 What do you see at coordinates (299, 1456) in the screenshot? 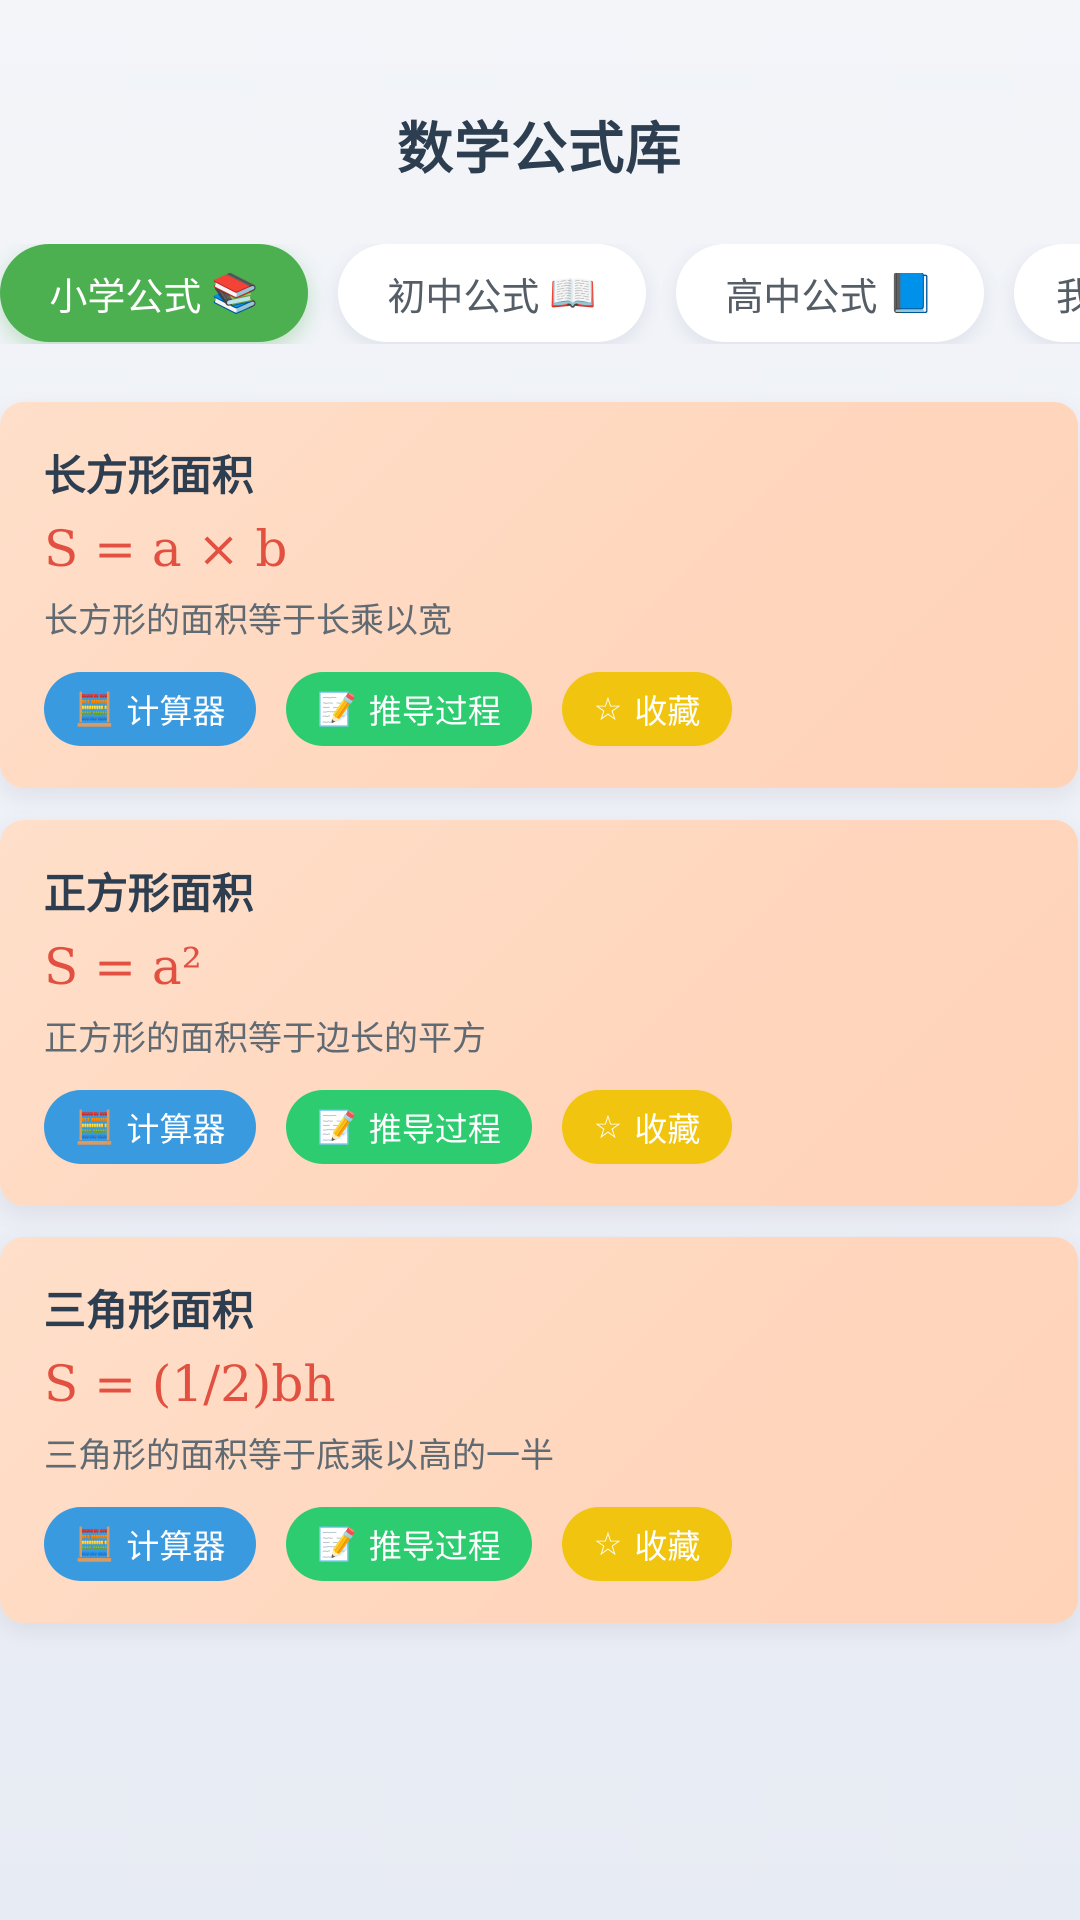
I see `formula-description: 三角形的面积等于底乘以高的一半` at bounding box center [299, 1456].